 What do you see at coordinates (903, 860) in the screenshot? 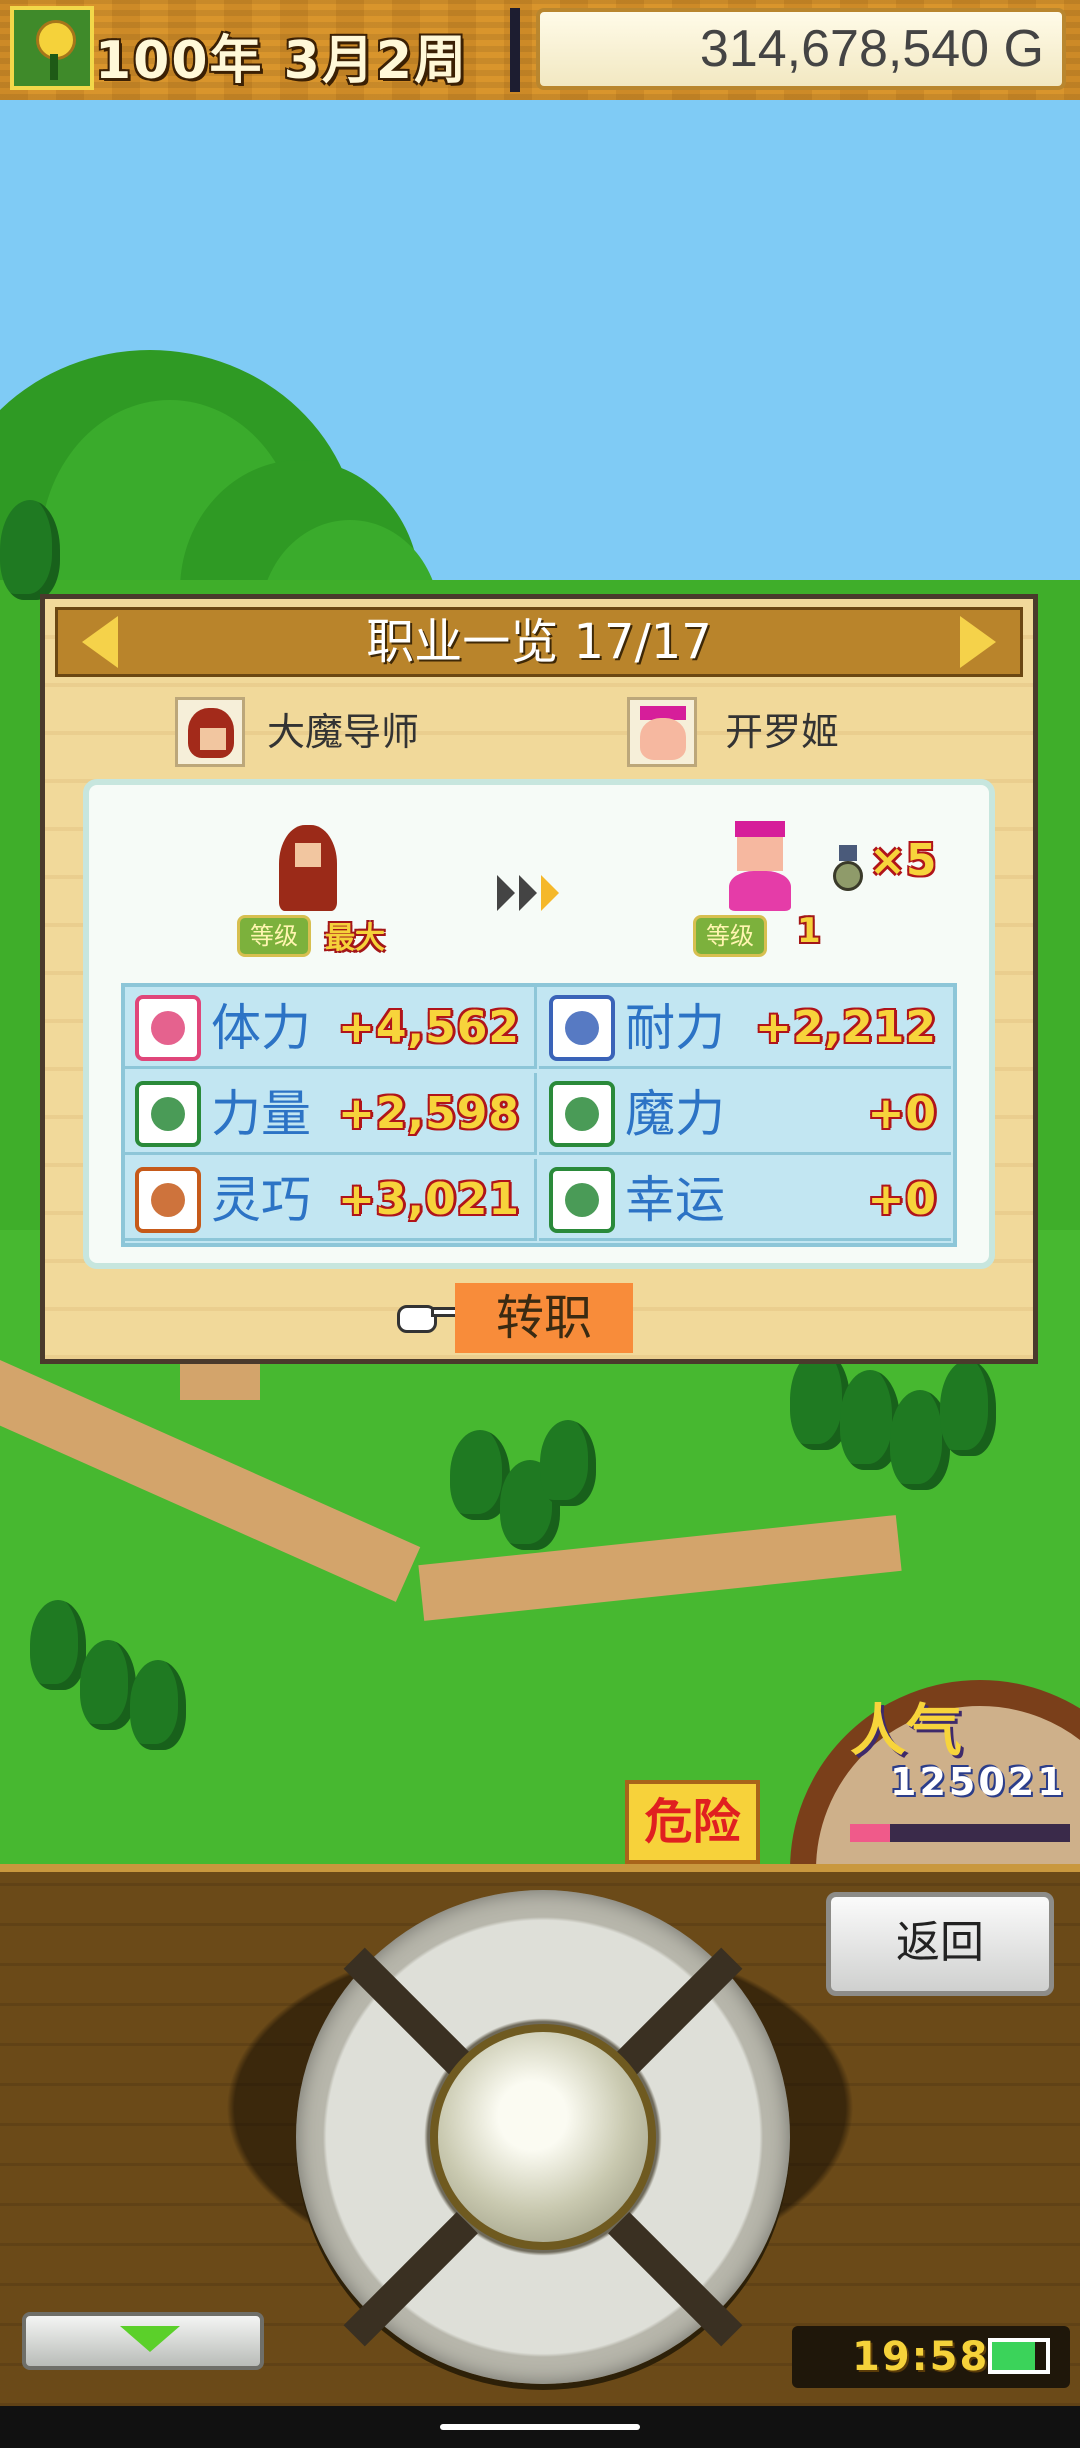
I see `medal-count: ×5` at bounding box center [903, 860].